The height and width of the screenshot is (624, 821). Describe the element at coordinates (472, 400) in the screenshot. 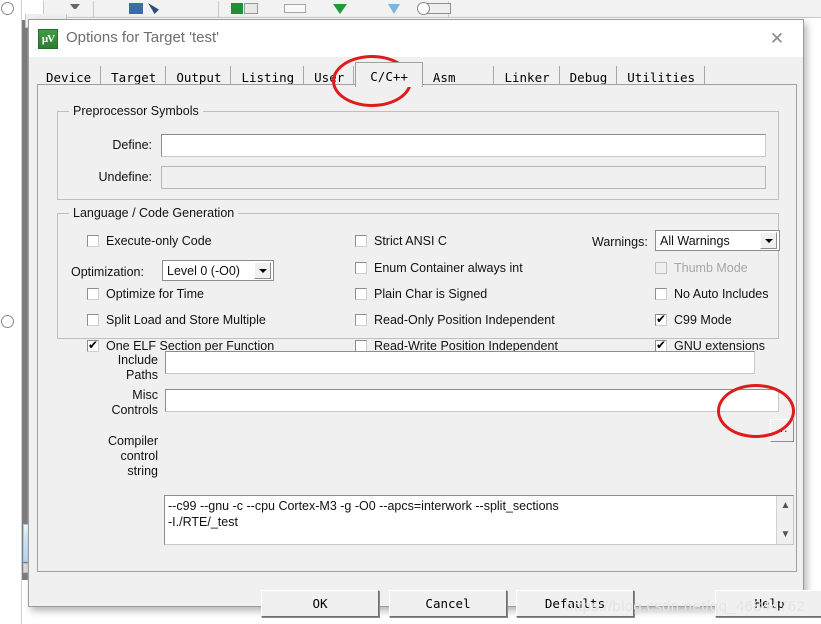

I see `misc-controls-input` at that location.